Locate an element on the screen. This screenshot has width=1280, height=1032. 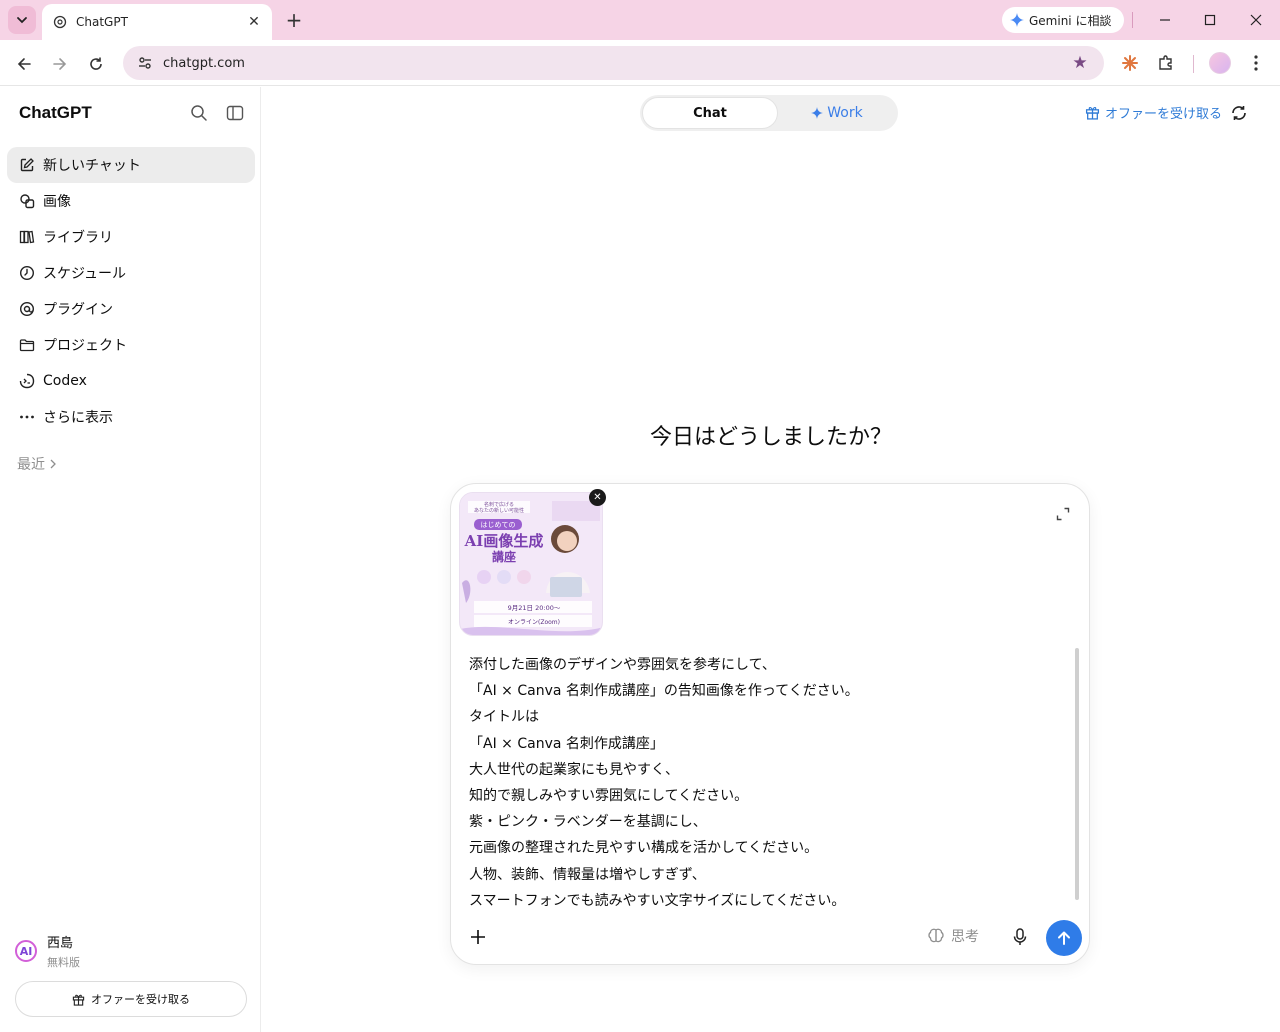
prompt-scrollbar is located at coordinates (1077, 773).